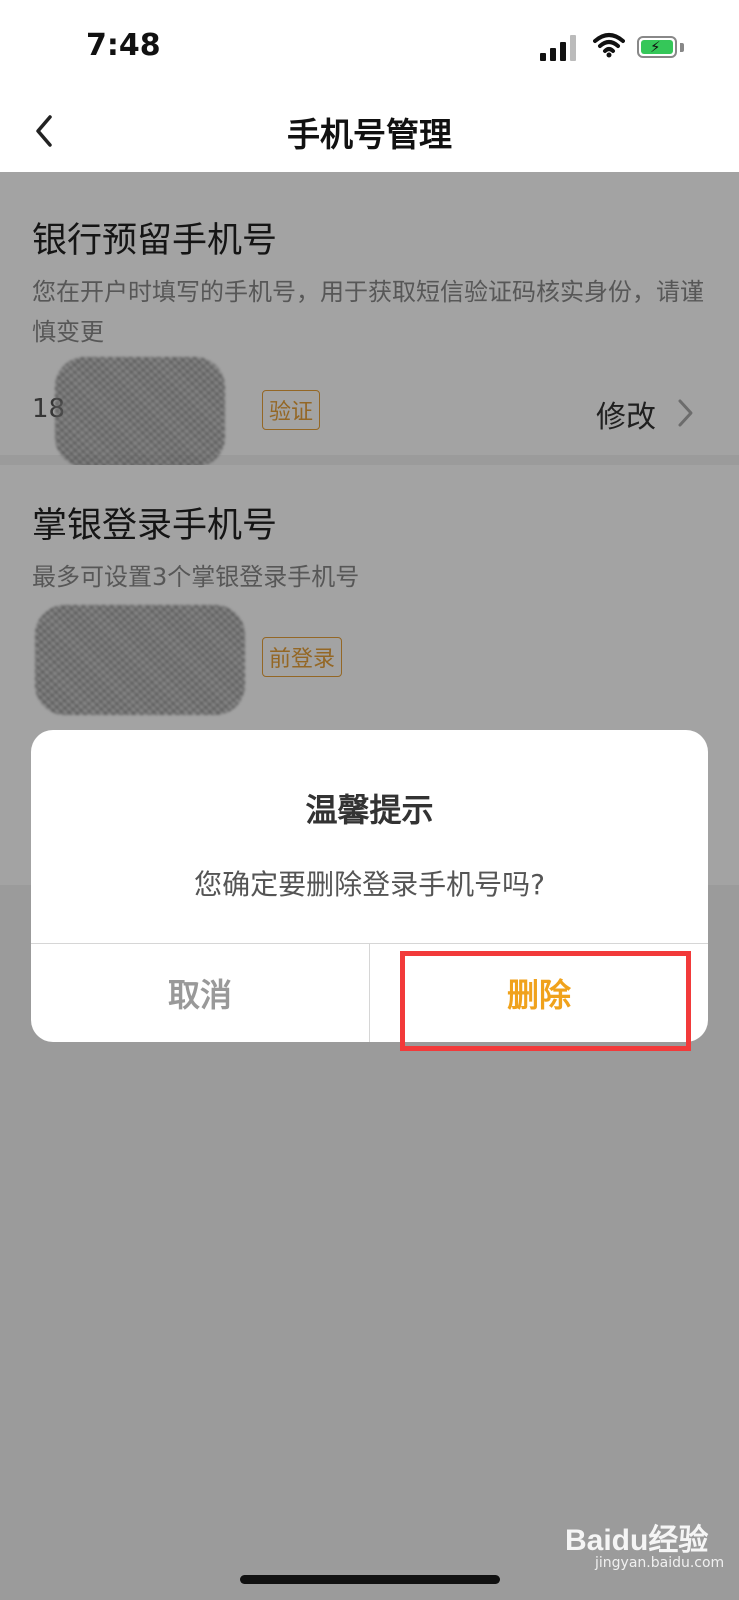 The height and width of the screenshot is (1600, 739). What do you see at coordinates (660, 1563) in the screenshot?
I see `watermark-url: jingyan.baidu.com` at bounding box center [660, 1563].